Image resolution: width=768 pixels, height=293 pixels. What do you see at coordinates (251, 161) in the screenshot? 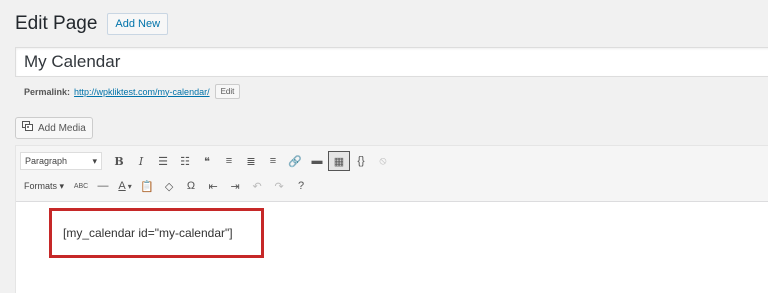
I see `align-center-button: ≣` at bounding box center [251, 161].